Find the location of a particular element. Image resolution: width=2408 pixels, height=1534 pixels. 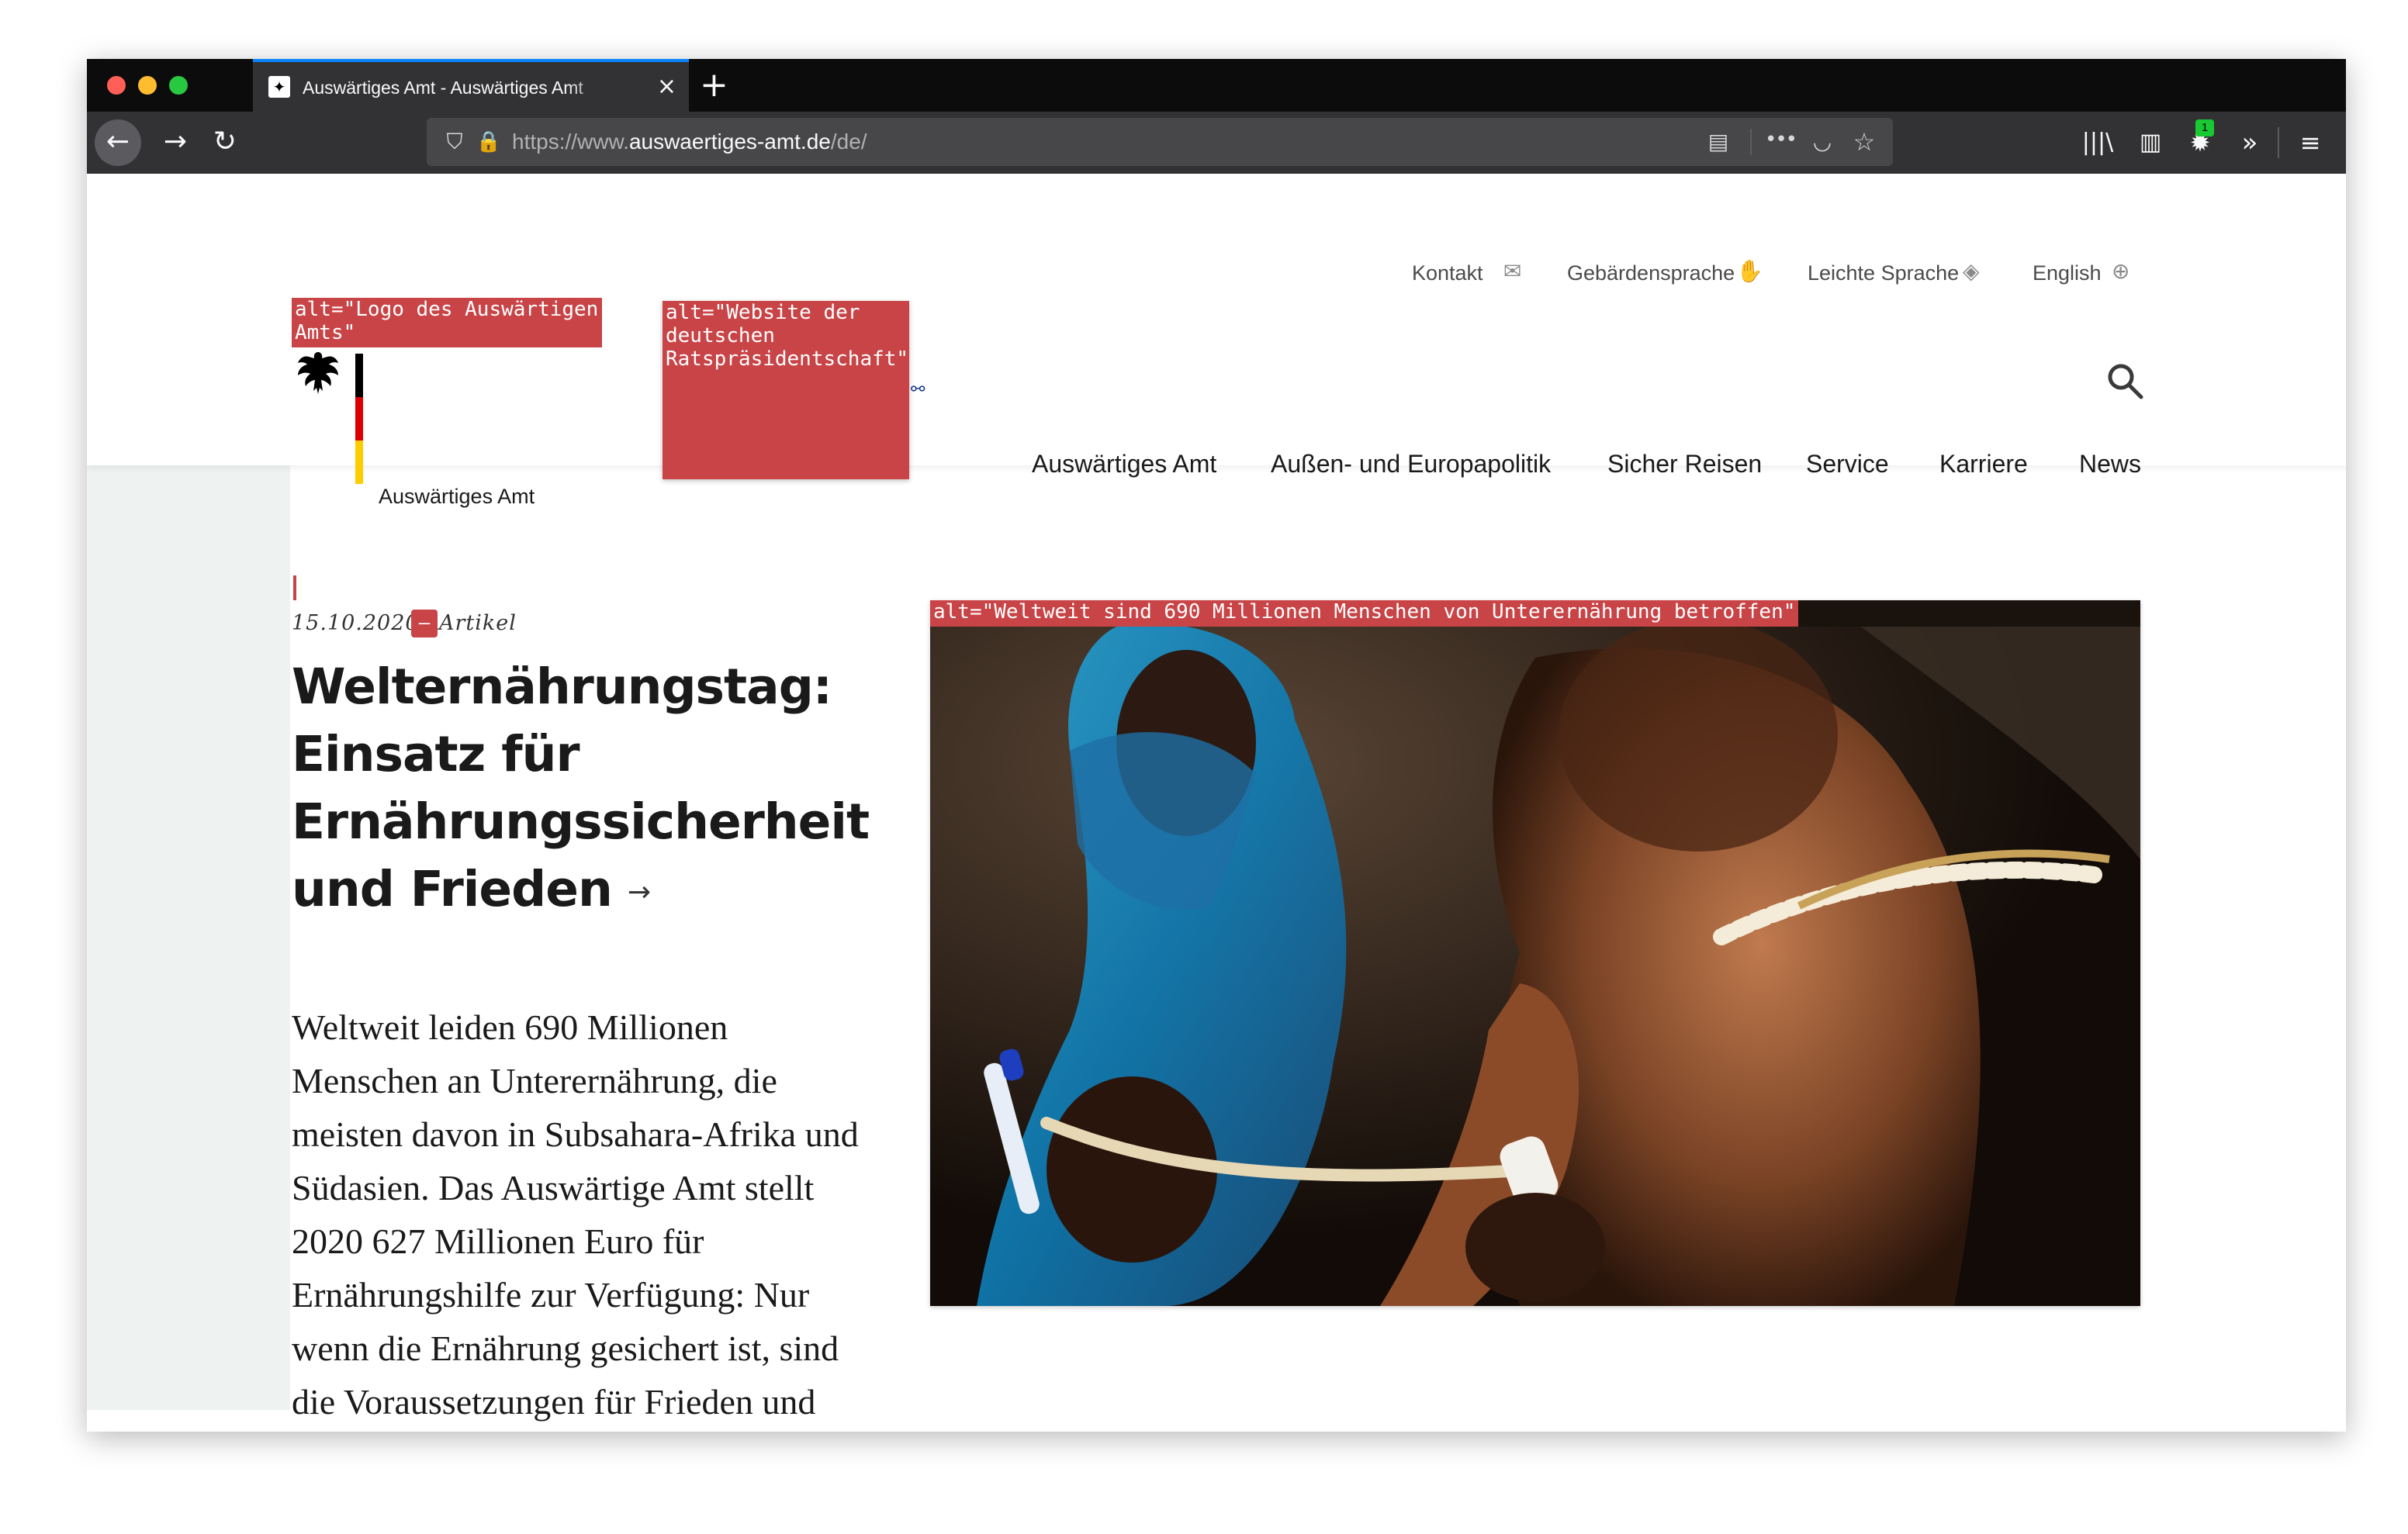

main-nav-auswaertiges-amt: Auswärtiges Amt is located at coordinates (1124, 463).